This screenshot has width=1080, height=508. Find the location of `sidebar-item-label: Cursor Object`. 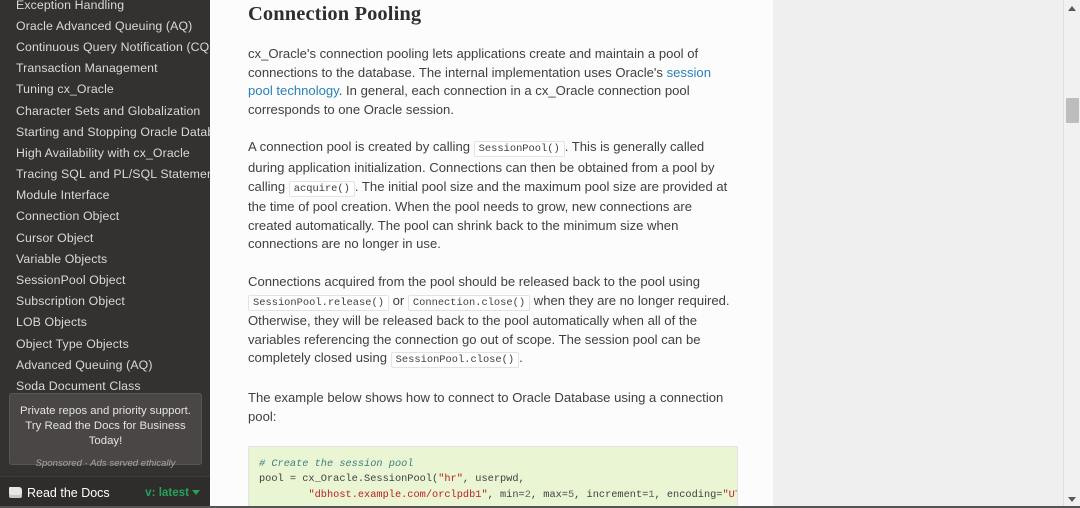

sidebar-item-label: Cursor Object is located at coordinates (55, 237).